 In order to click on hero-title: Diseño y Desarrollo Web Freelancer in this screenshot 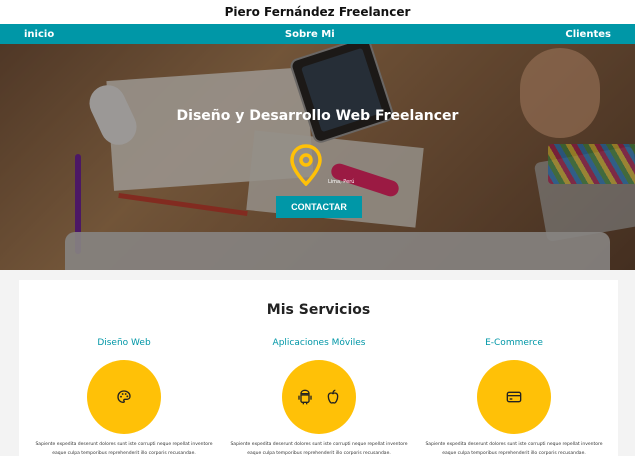, I will do `click(317, 116)`.